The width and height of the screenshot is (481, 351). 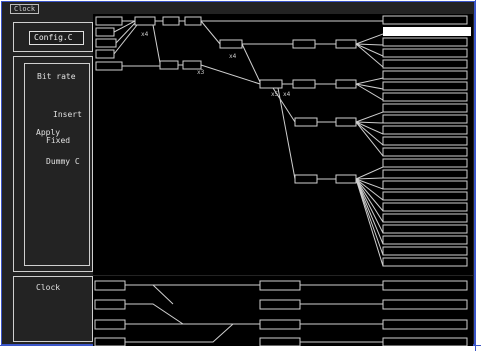 What do you see at coordinates (67, 114) in the screenshot?
I see `insert-label: Insert` at bounding box center [67, 114].